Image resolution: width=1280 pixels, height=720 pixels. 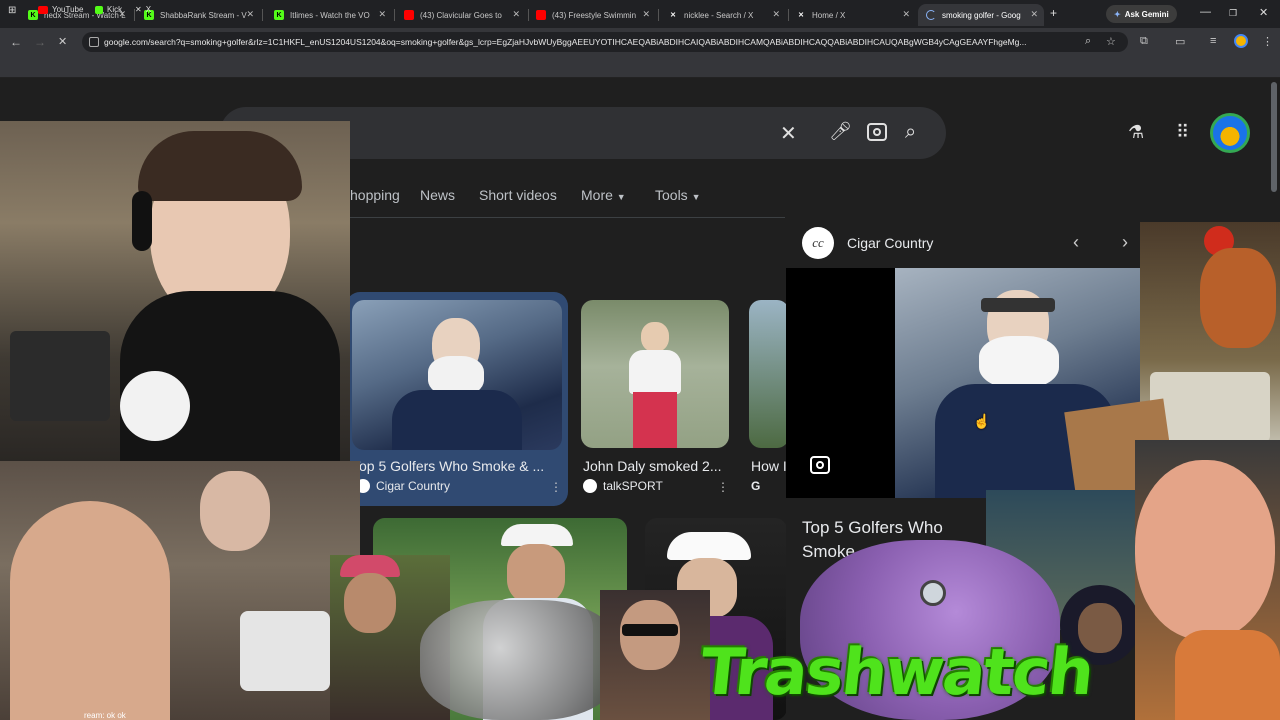 What do you see at coordinates (1076, 242) in the screenshot?
I see `previous-icon: ‹` at bounding box center [1076, 242].